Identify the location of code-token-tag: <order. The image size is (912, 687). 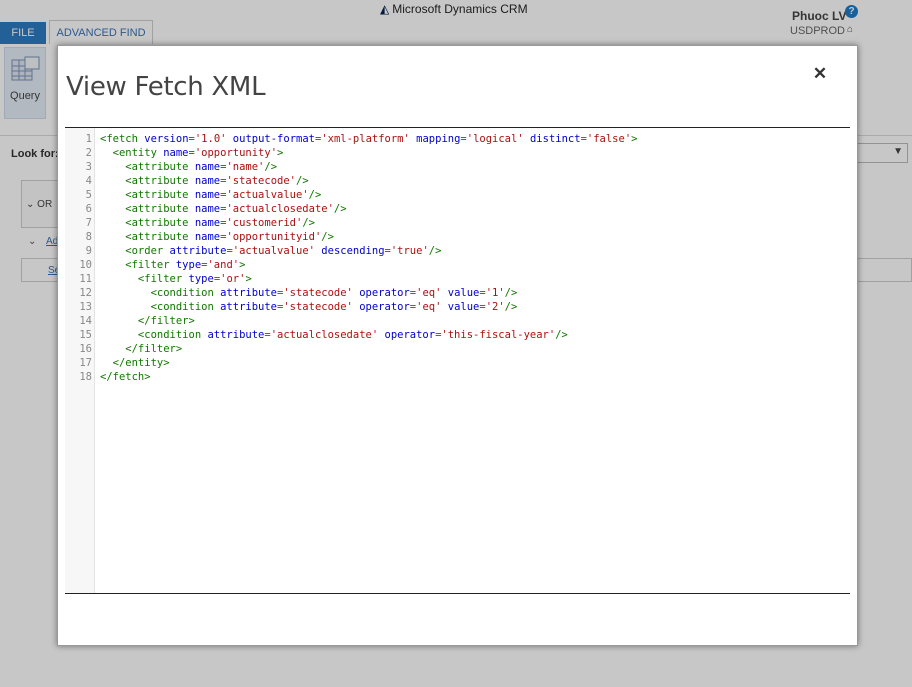
(135, 251).